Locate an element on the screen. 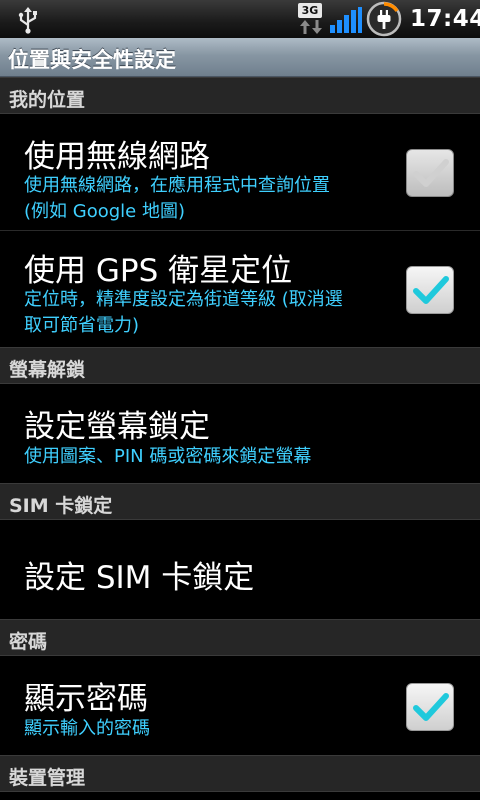 The width and height of the screenshot is (480, 800). section-header-password: 密碼 is located at coordinates (240, 637).